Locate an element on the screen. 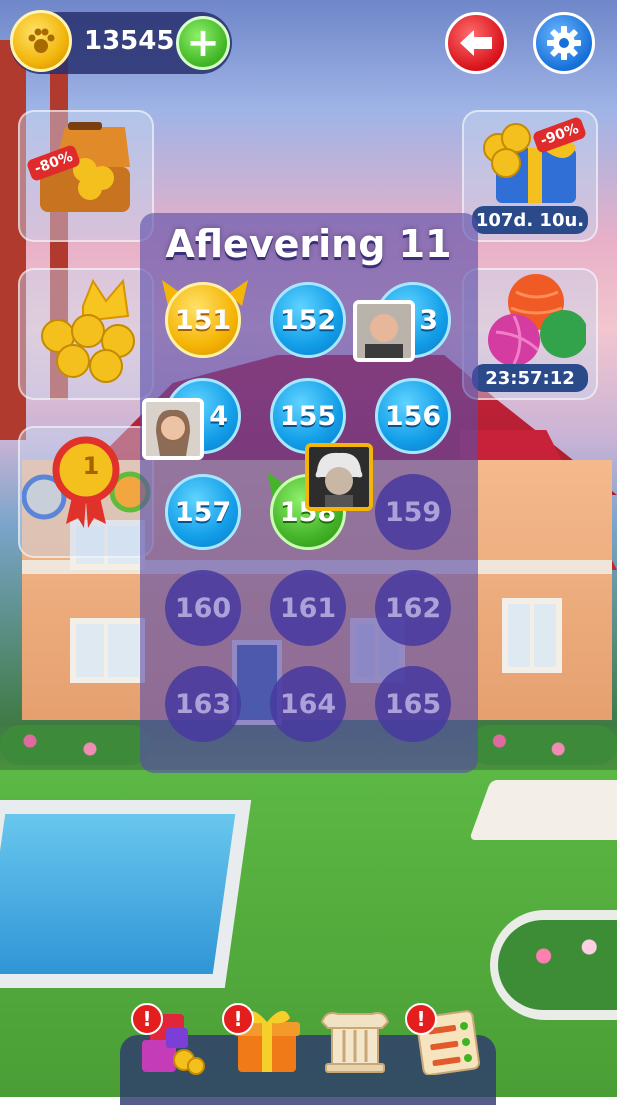 This screenshot has width=617, height=1105. level-163-locked: 163 is located at coordinates (203, 704).